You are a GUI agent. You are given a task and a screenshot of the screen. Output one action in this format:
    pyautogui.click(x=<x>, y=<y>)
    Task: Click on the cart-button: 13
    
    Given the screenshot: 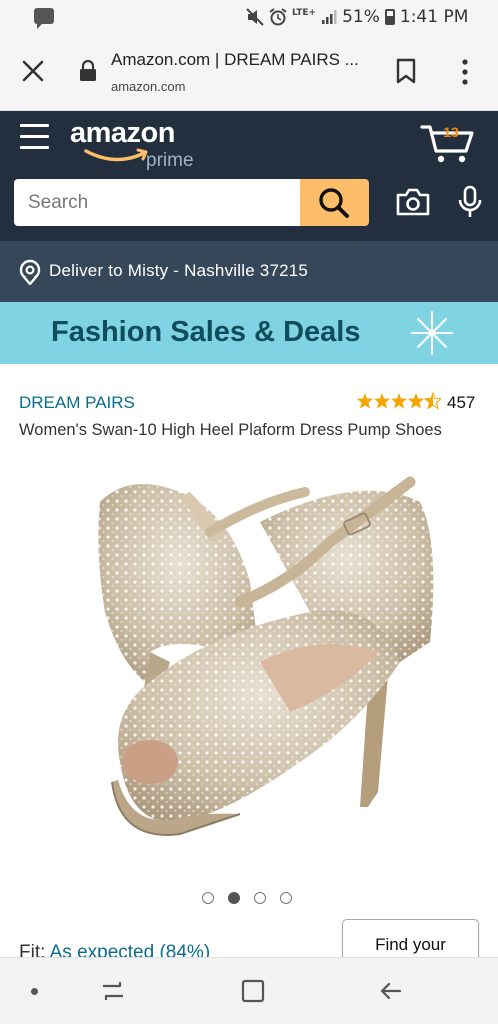 What is the action you would take?
    pyautogui.click(x=448, y=143)
    